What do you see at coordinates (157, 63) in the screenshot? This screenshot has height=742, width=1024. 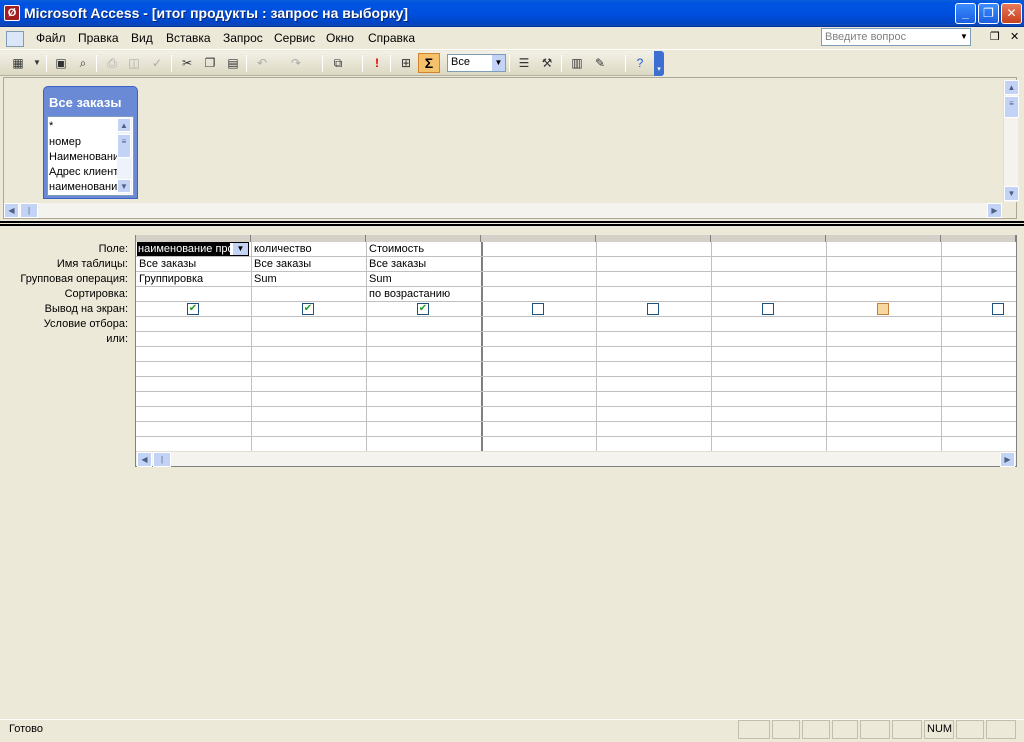 I see `spelling-icon: ✓` at bounding box center [157, 63].